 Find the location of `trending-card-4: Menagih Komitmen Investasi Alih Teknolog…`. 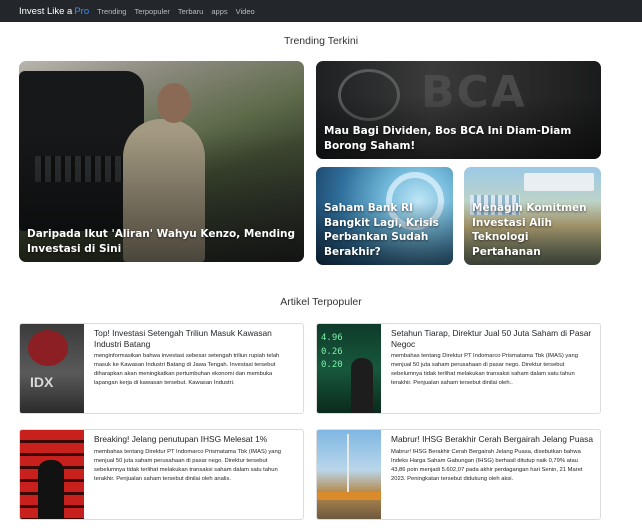

trending-card-4: Menagih Komitmen Investasi Alih Teknolog… is located at coordinates (532, 216).